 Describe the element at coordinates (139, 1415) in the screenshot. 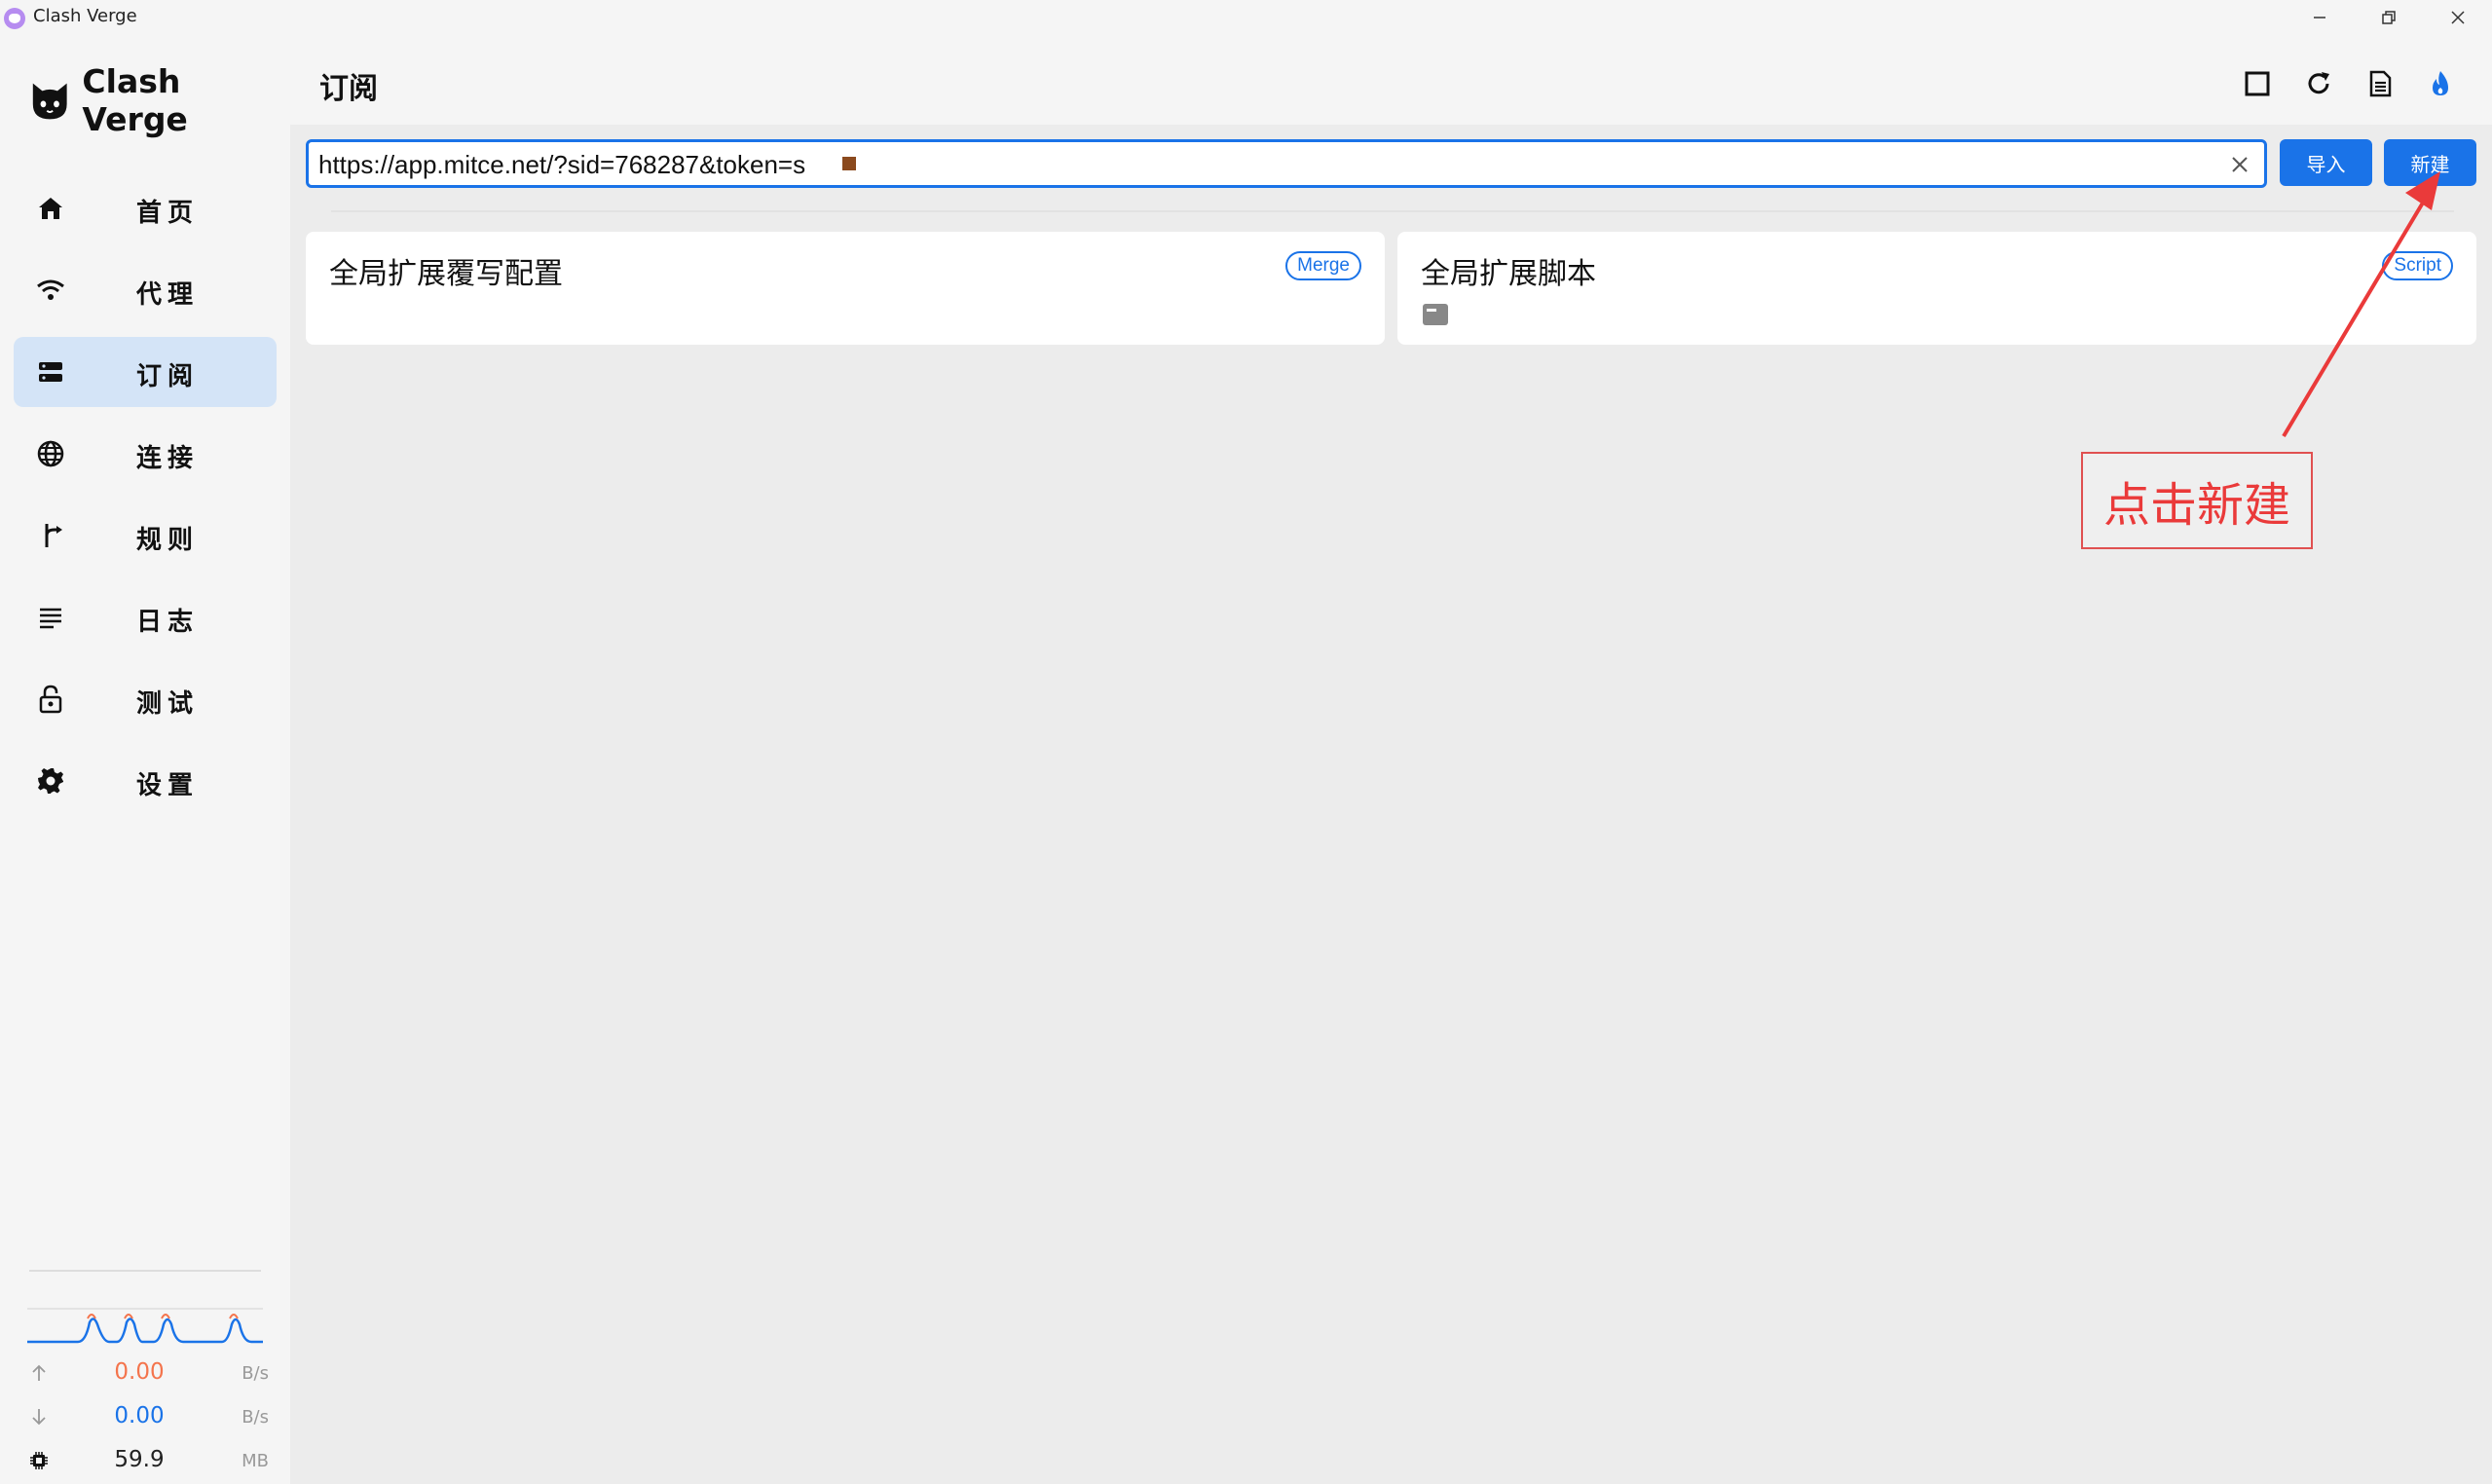

I see `download-value: 0.00` at that location.